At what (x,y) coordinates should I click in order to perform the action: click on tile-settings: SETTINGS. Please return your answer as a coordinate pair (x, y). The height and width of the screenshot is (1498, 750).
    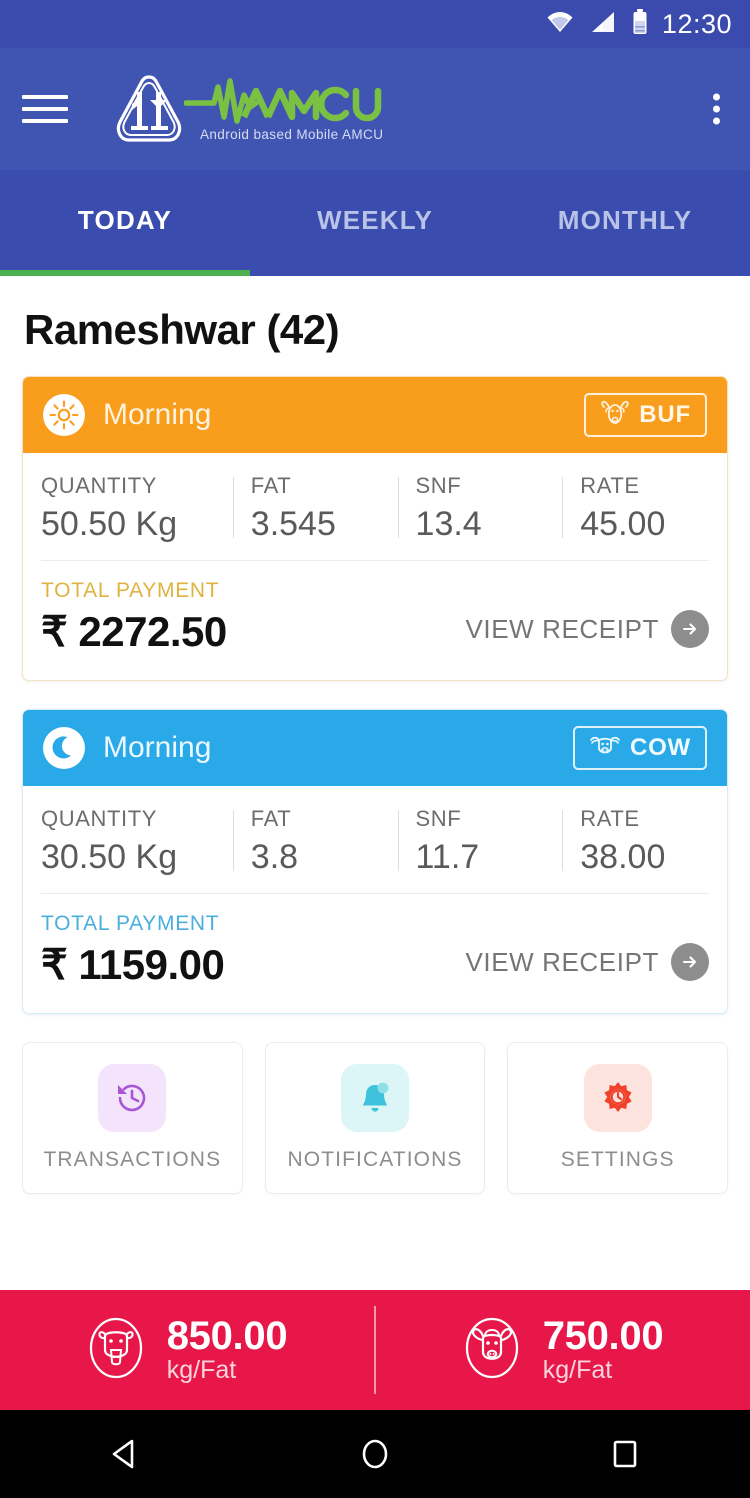
    Looking at the image, I should click on (618, 1118).